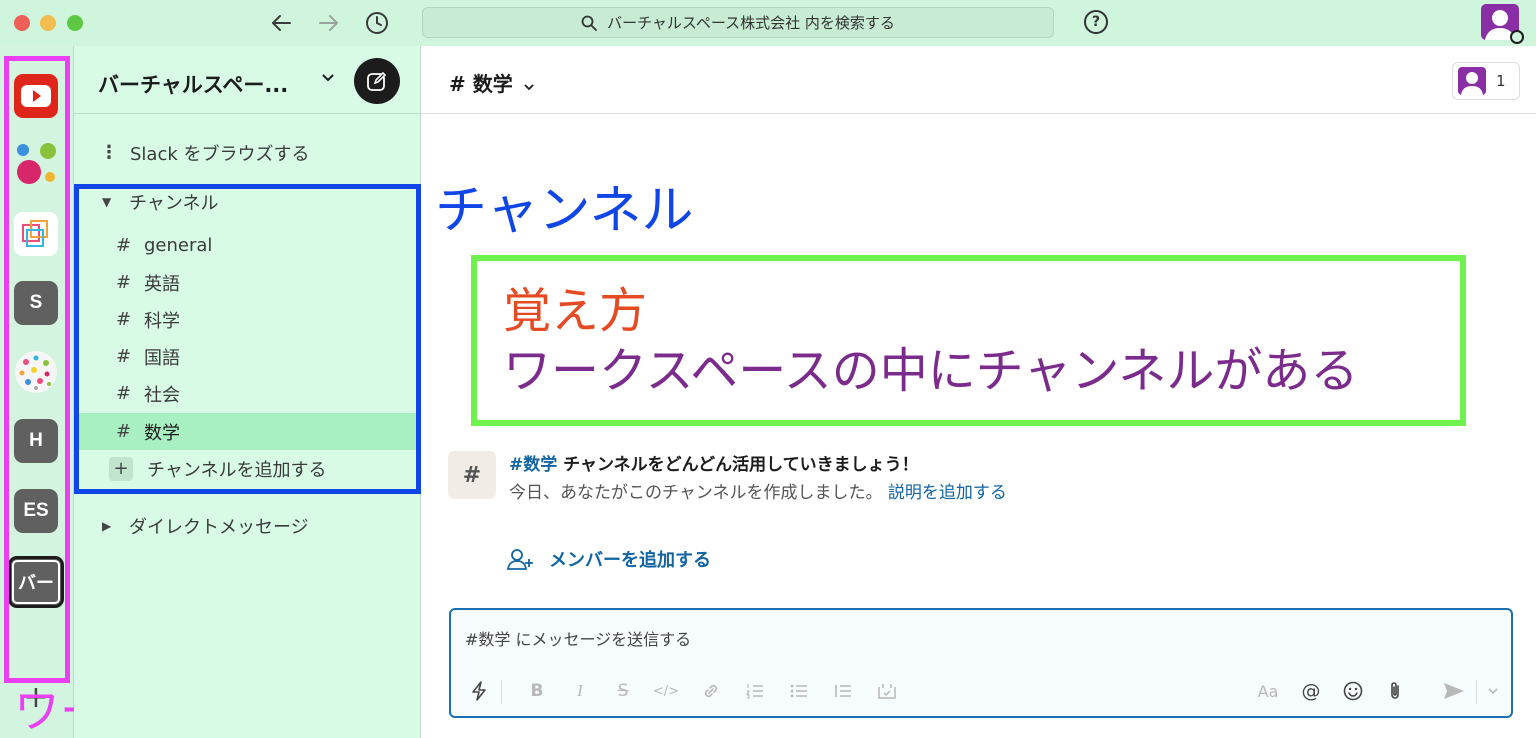  I want to click on compose-icon, so click(377, 81).